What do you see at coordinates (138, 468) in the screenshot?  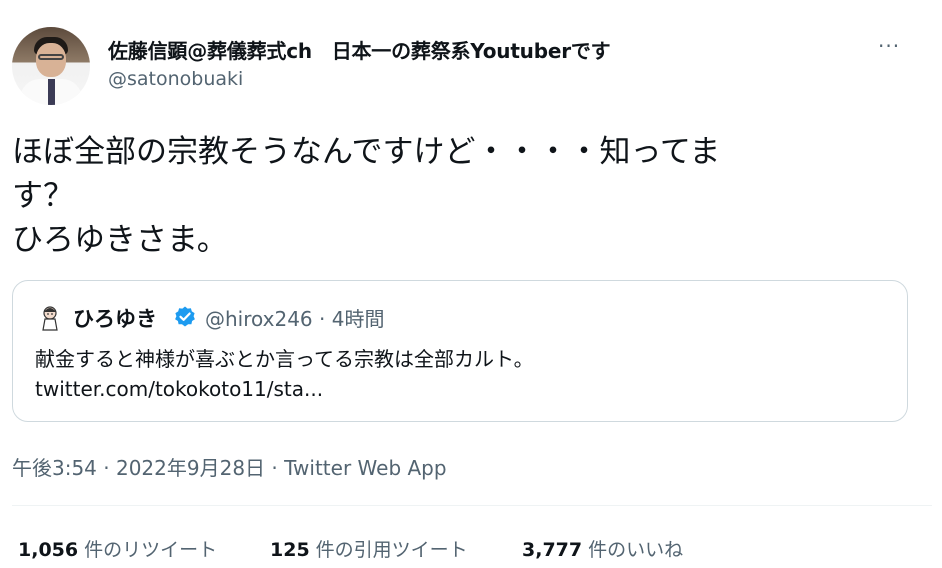 I see `tweet-timestamp: 午後3:54 · 2022年9月28日` at bounding box center [138, 468].